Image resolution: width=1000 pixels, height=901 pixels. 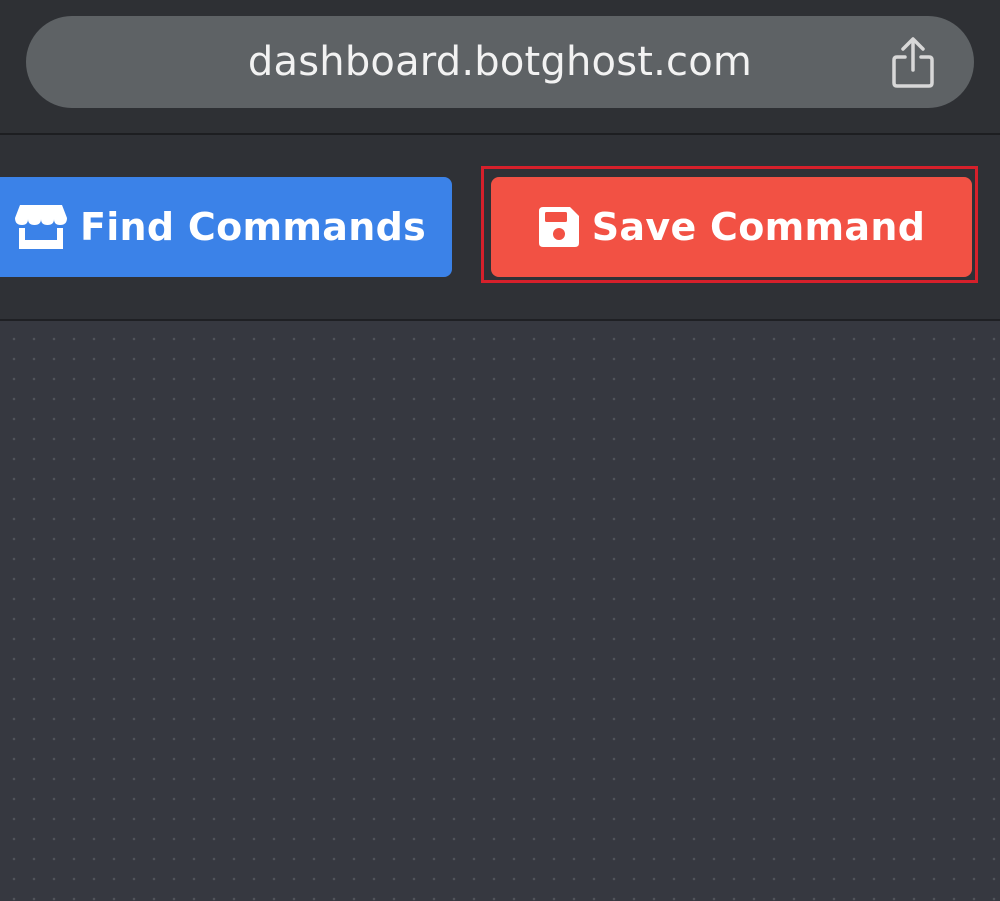 I want to click on store-icon, so click(x=41, y=227).